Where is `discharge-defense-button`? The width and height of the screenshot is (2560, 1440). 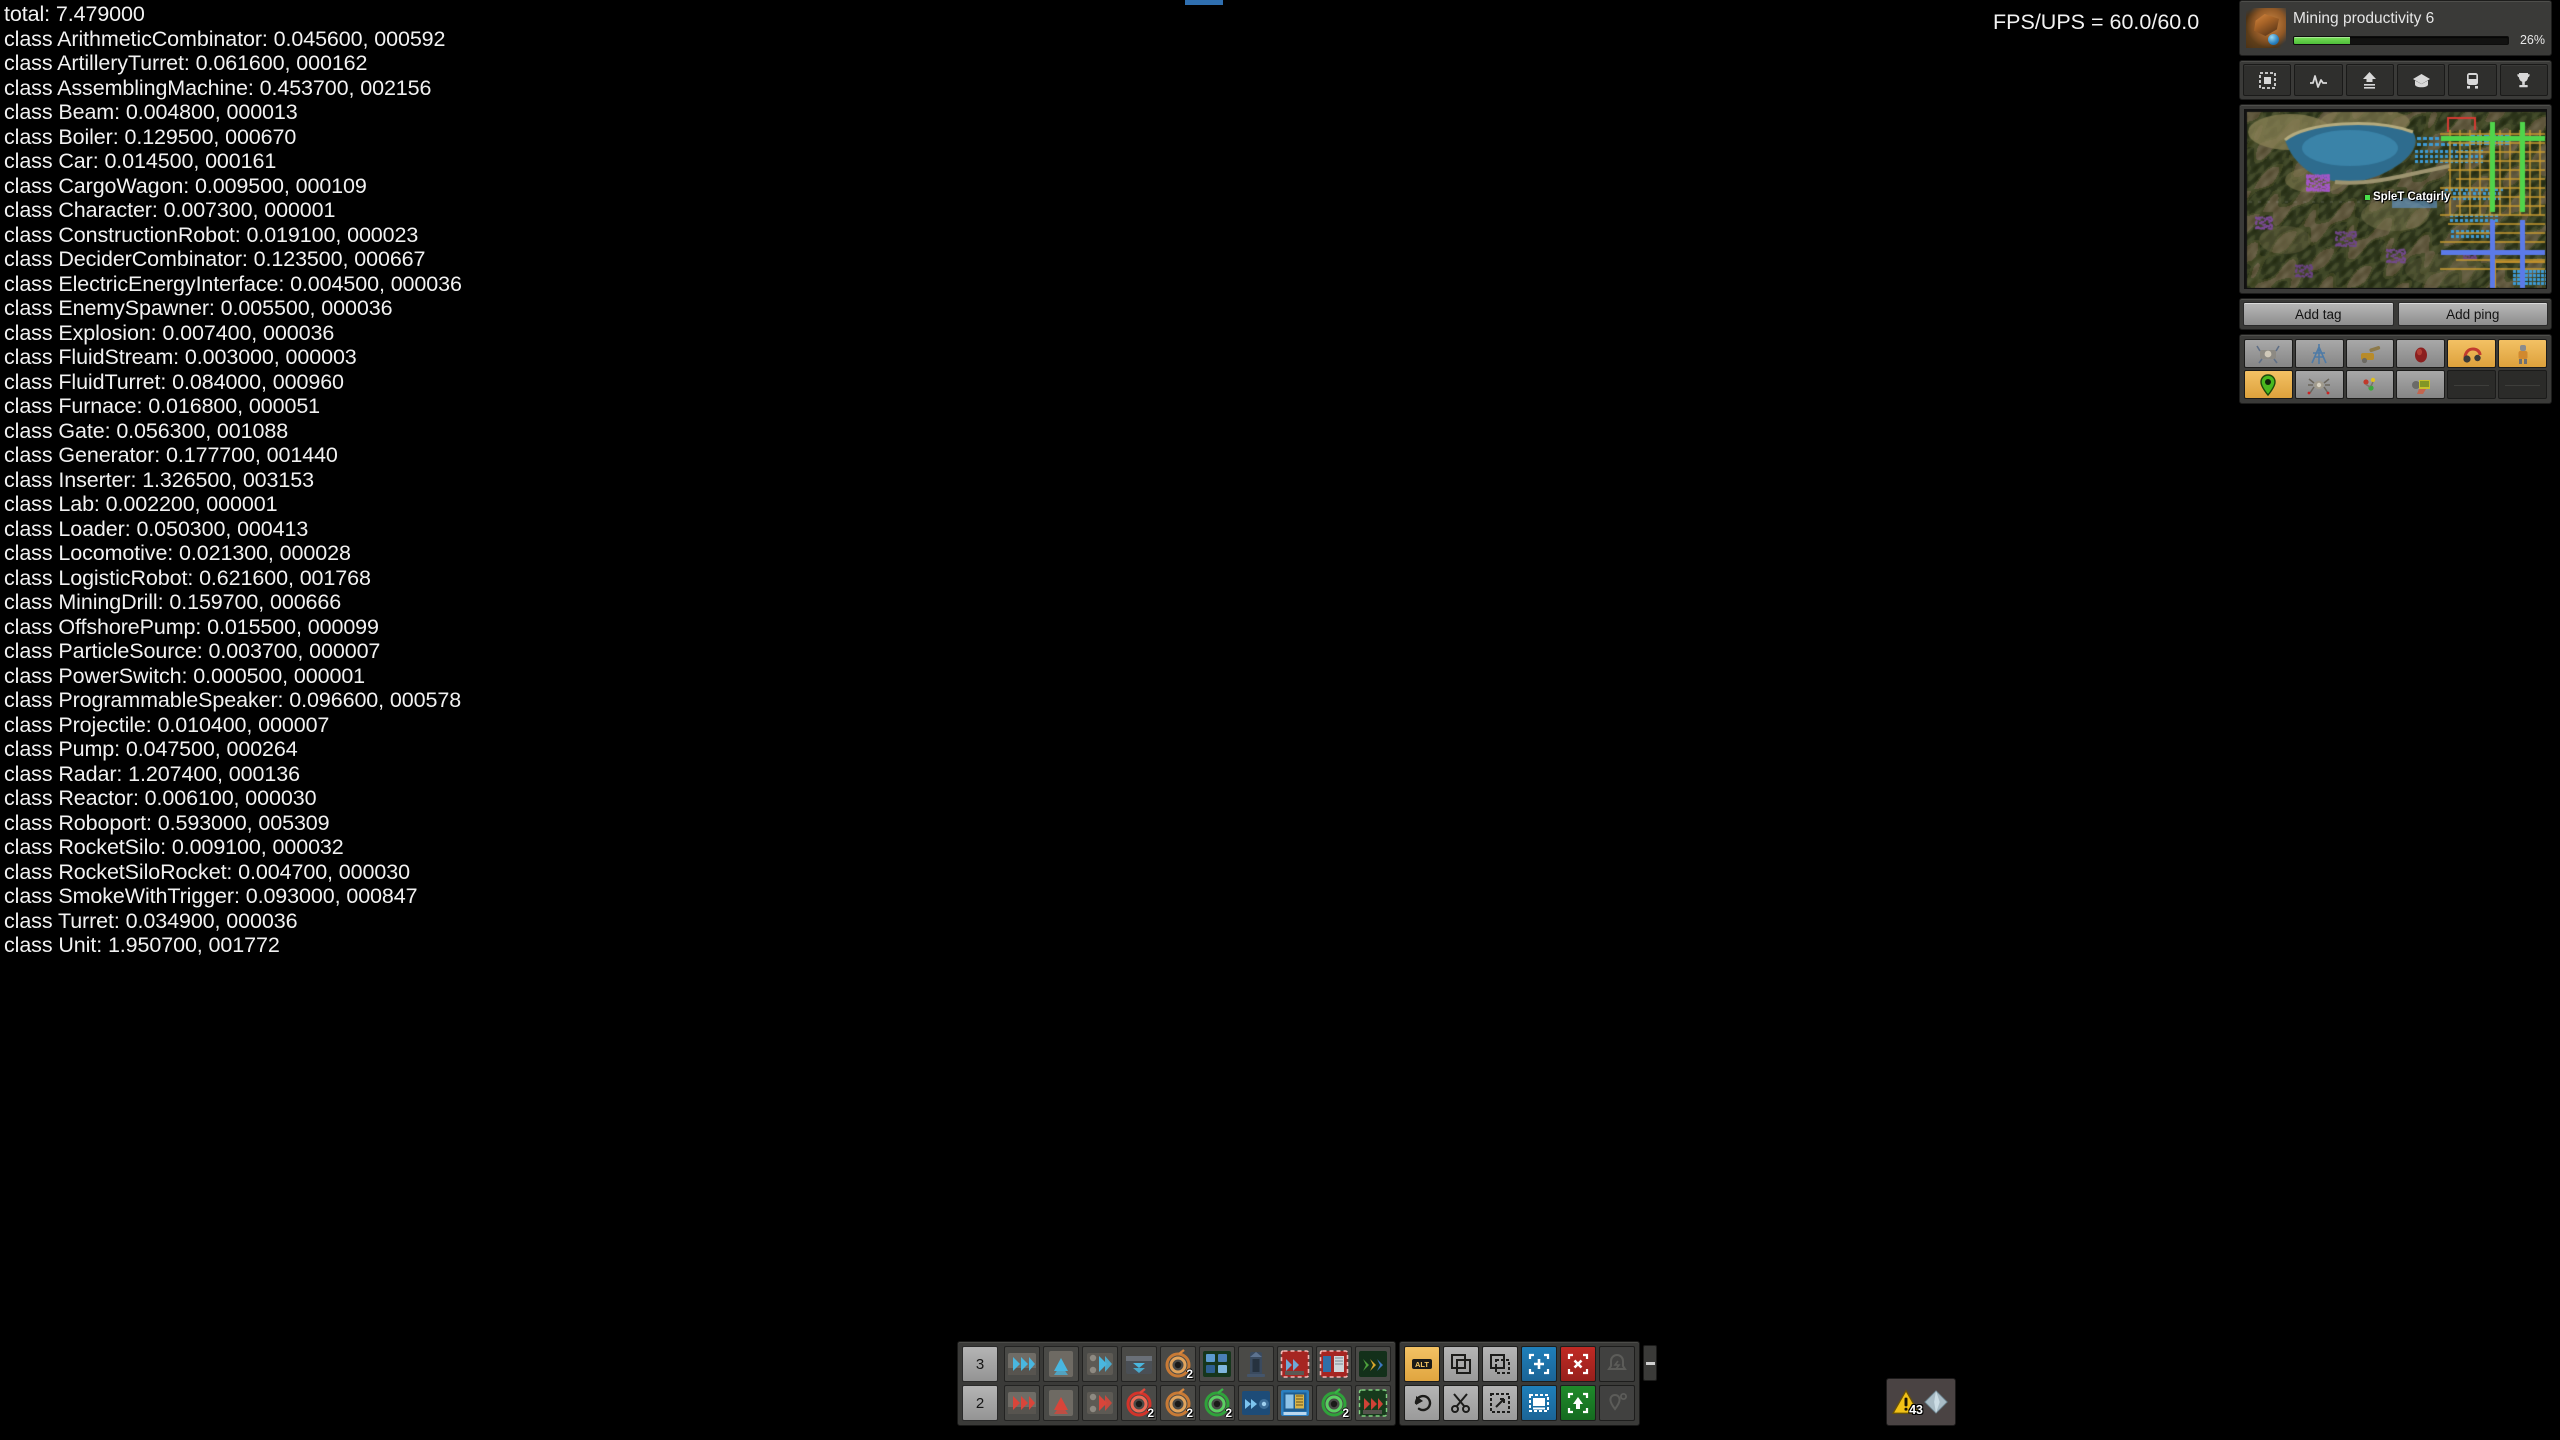
discharge-defense-button is located at coordinates (1617, 1364).